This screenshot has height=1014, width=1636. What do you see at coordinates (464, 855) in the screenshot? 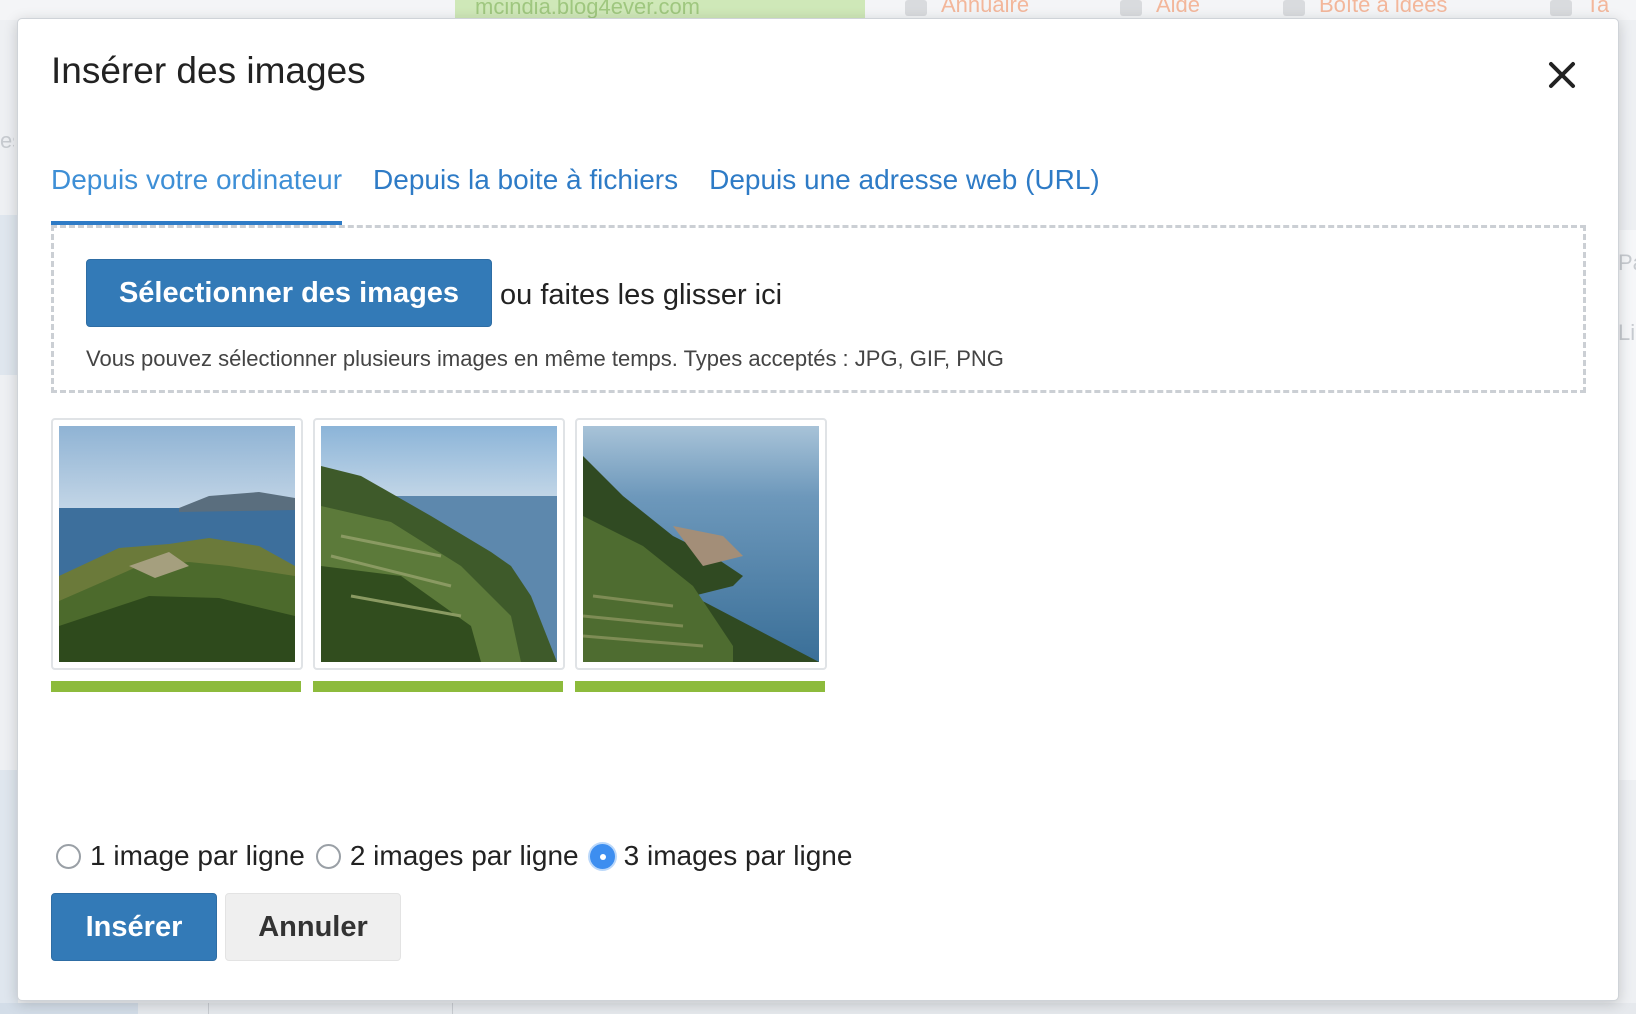
I see `option-label: 2 images par ligne` at bounding box center [464, 855].